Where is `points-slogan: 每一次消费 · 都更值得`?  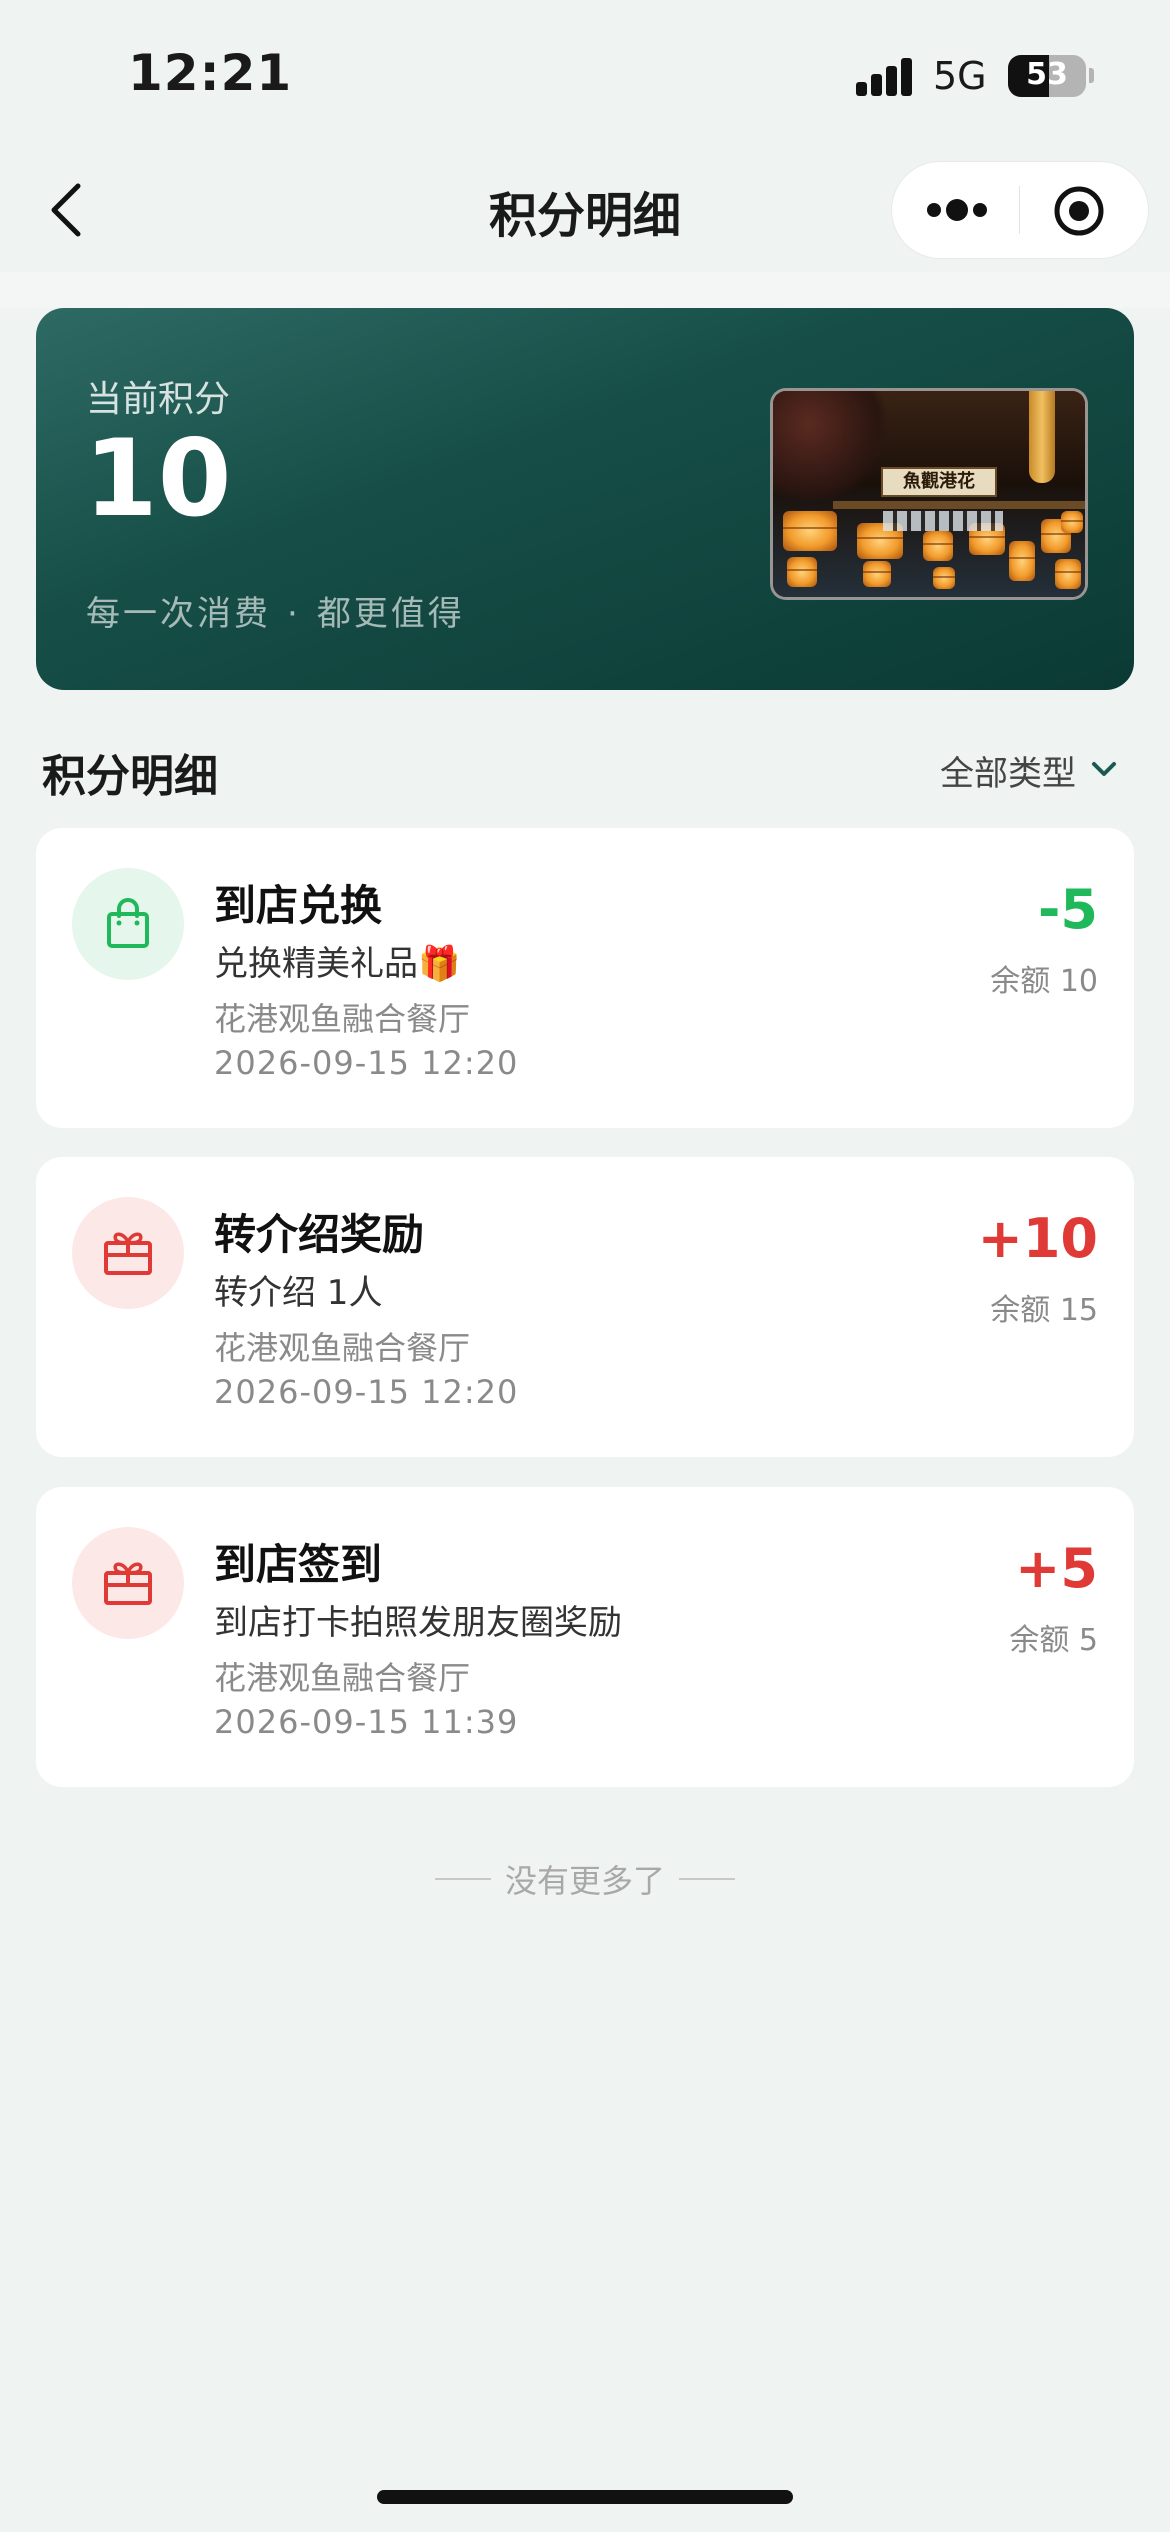 points-slogan: 每一次消费 · 都更值得 is located at coordinates (275, 610).